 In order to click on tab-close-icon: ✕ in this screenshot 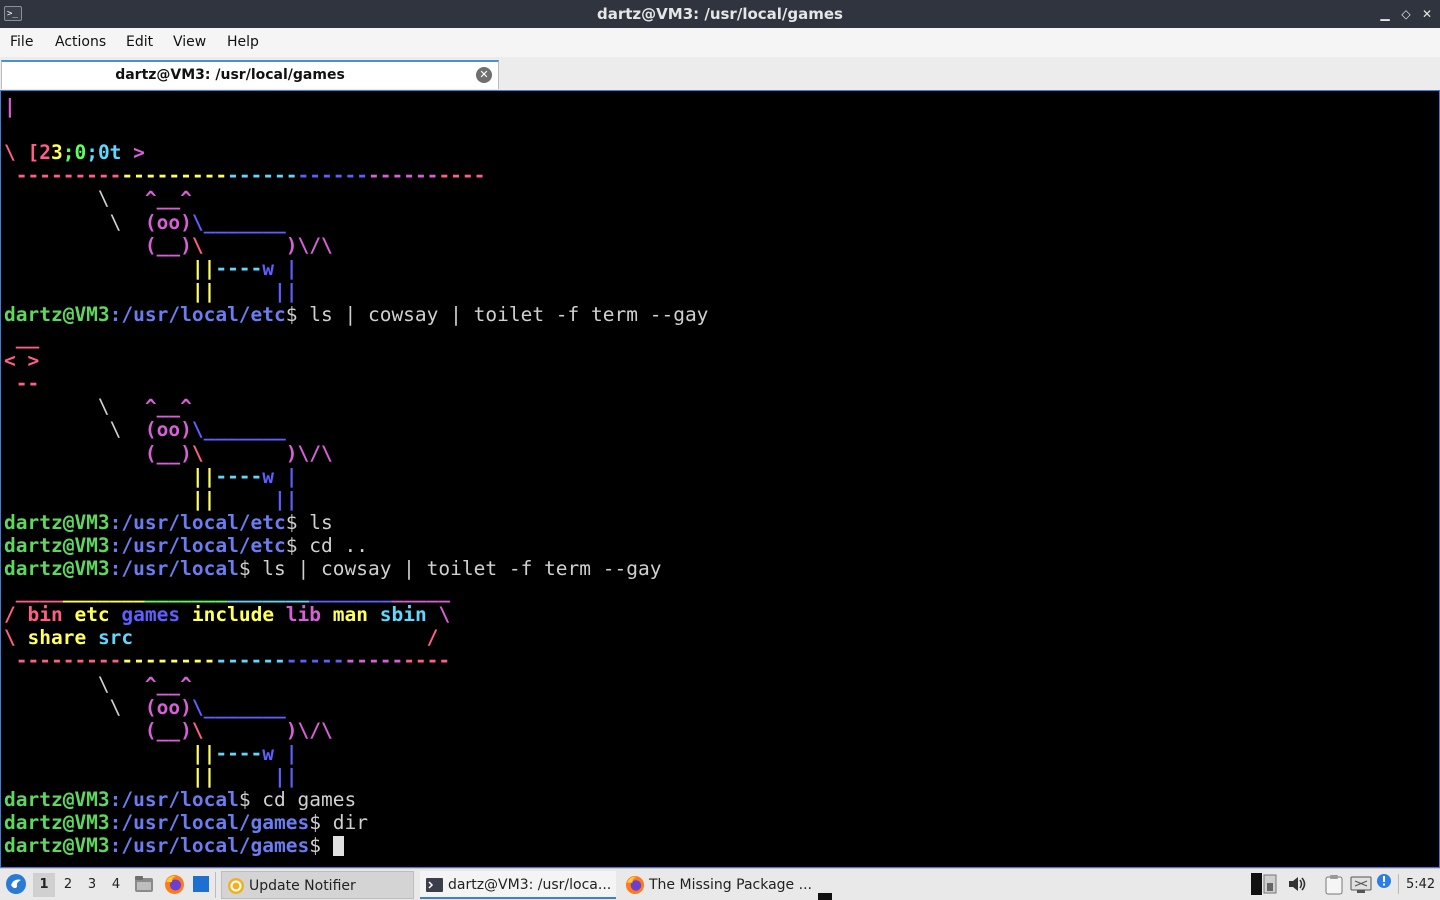, I will do `click(484, 75)`.